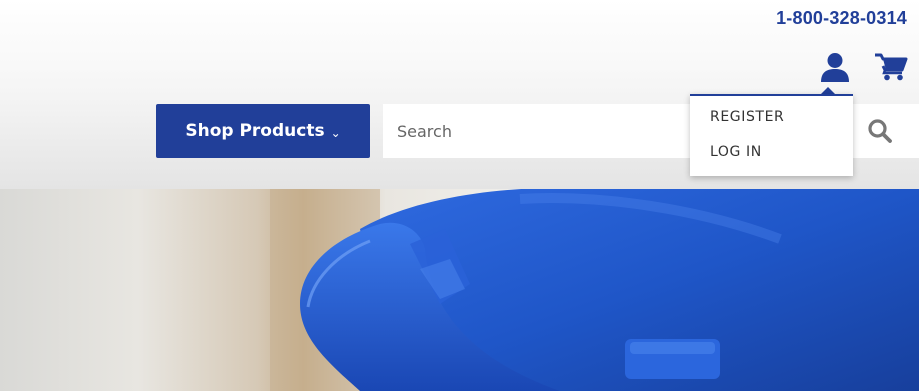 The image size is (919, 391). What do you see at coordinates (747, 117) in the screenshot?
I see `register-link: REGISTER` at bounding box center [747, 117].